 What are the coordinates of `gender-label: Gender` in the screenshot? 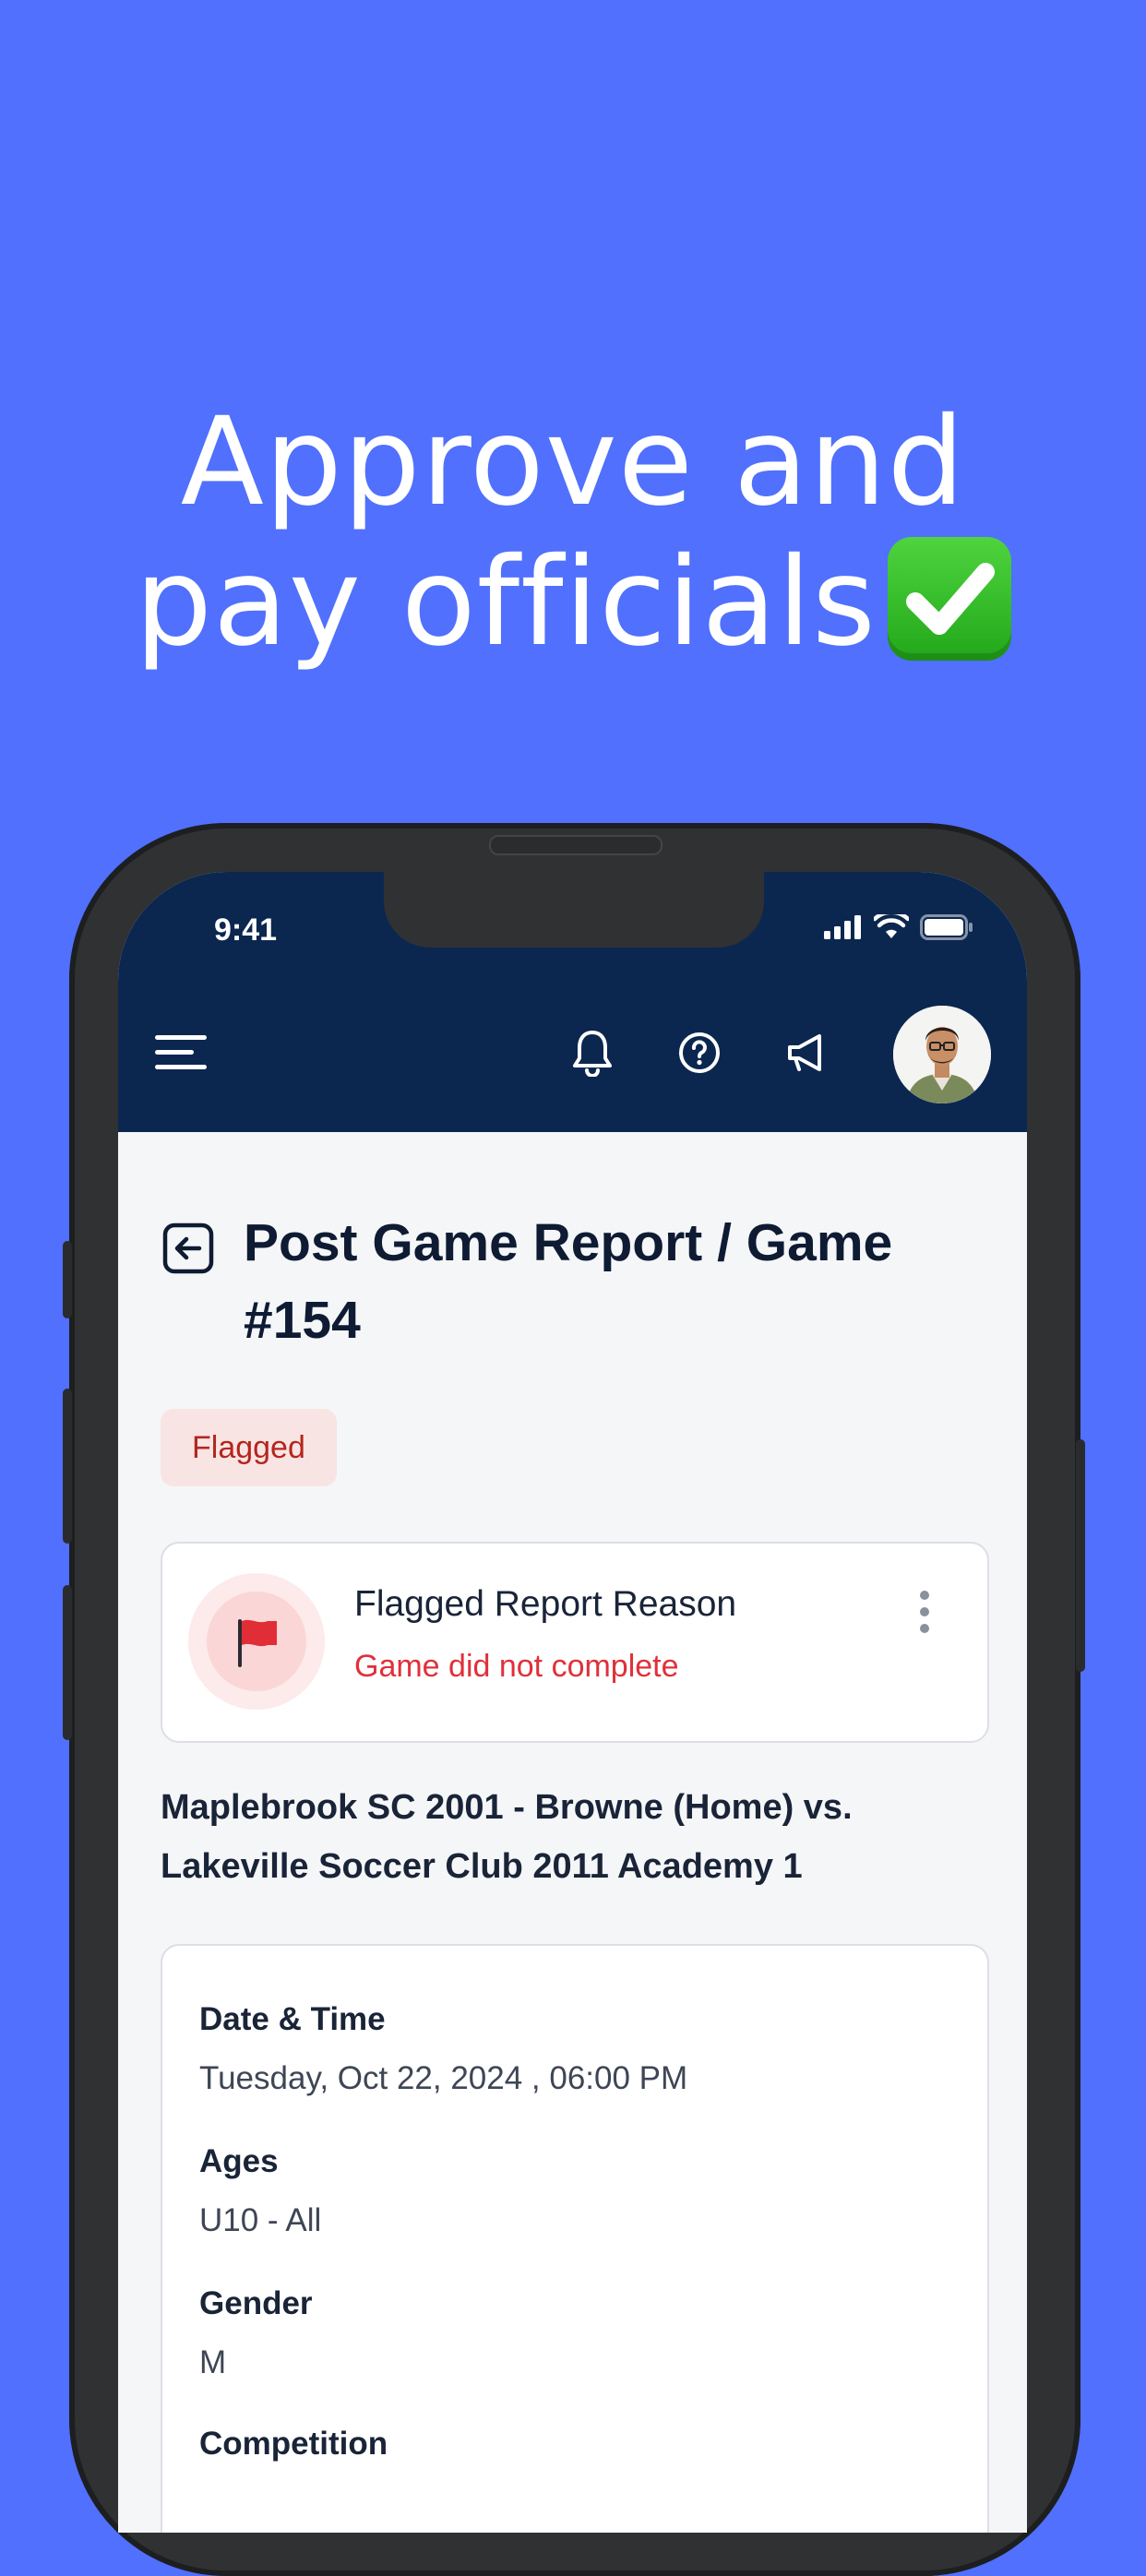 It's located at (256, 2303).